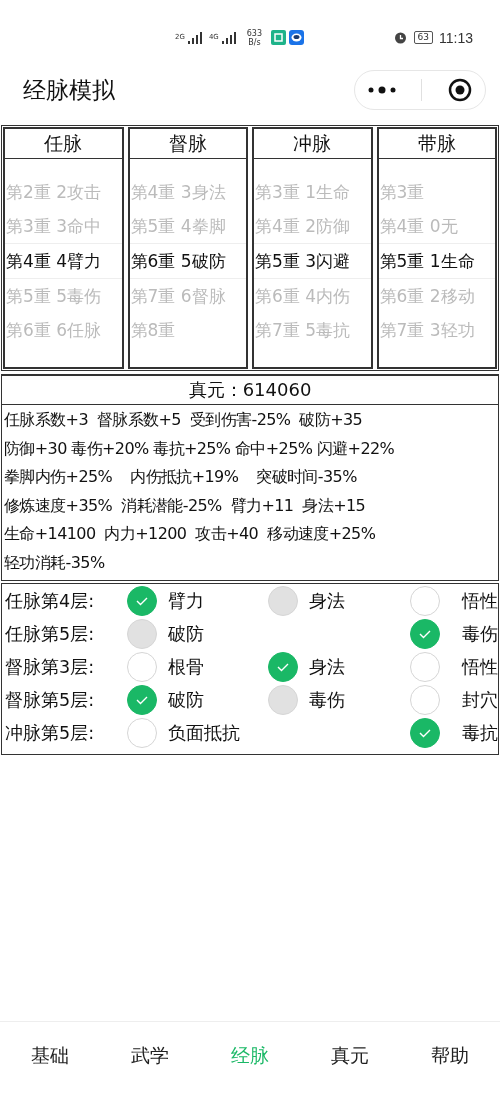 This screenshot has width=500, height=1100. Describe the element at coordinates (187, 226) in the screenshot. I see `picker-option: 第5重 4拳脚` at that location.